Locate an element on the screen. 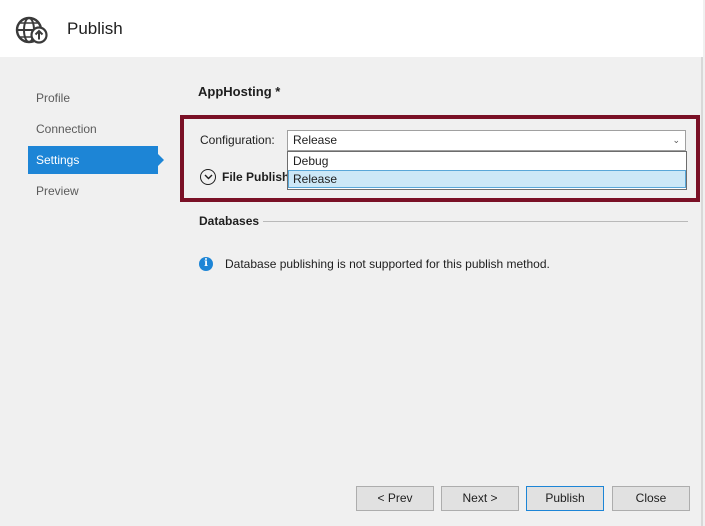  databases-section-title: Databases is located at coordinates (229, 221).